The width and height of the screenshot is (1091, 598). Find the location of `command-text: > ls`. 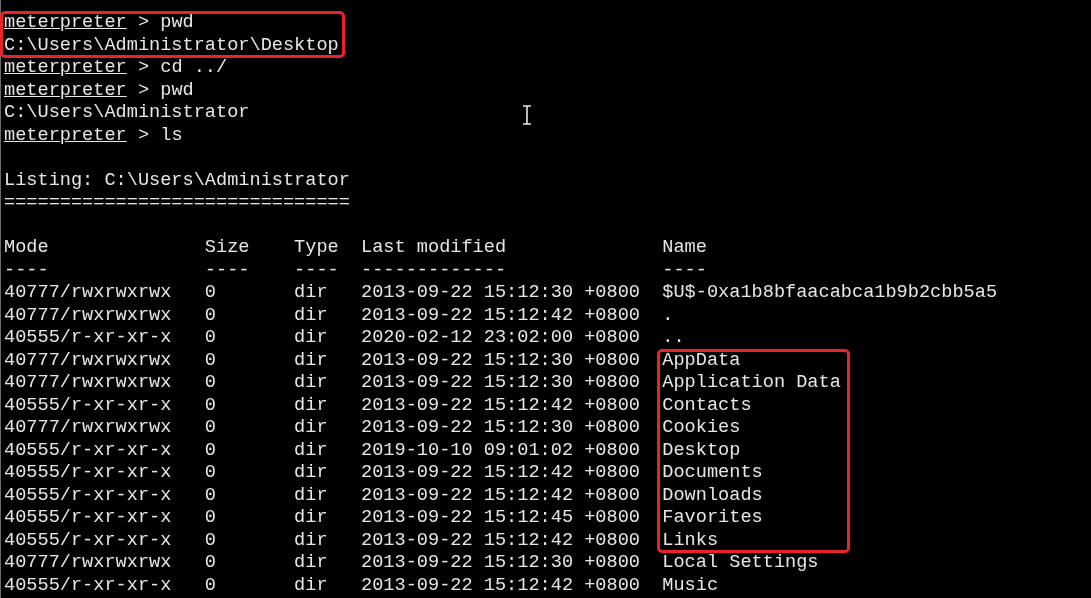

command-text: > ls is located at coordinates (160, 135).